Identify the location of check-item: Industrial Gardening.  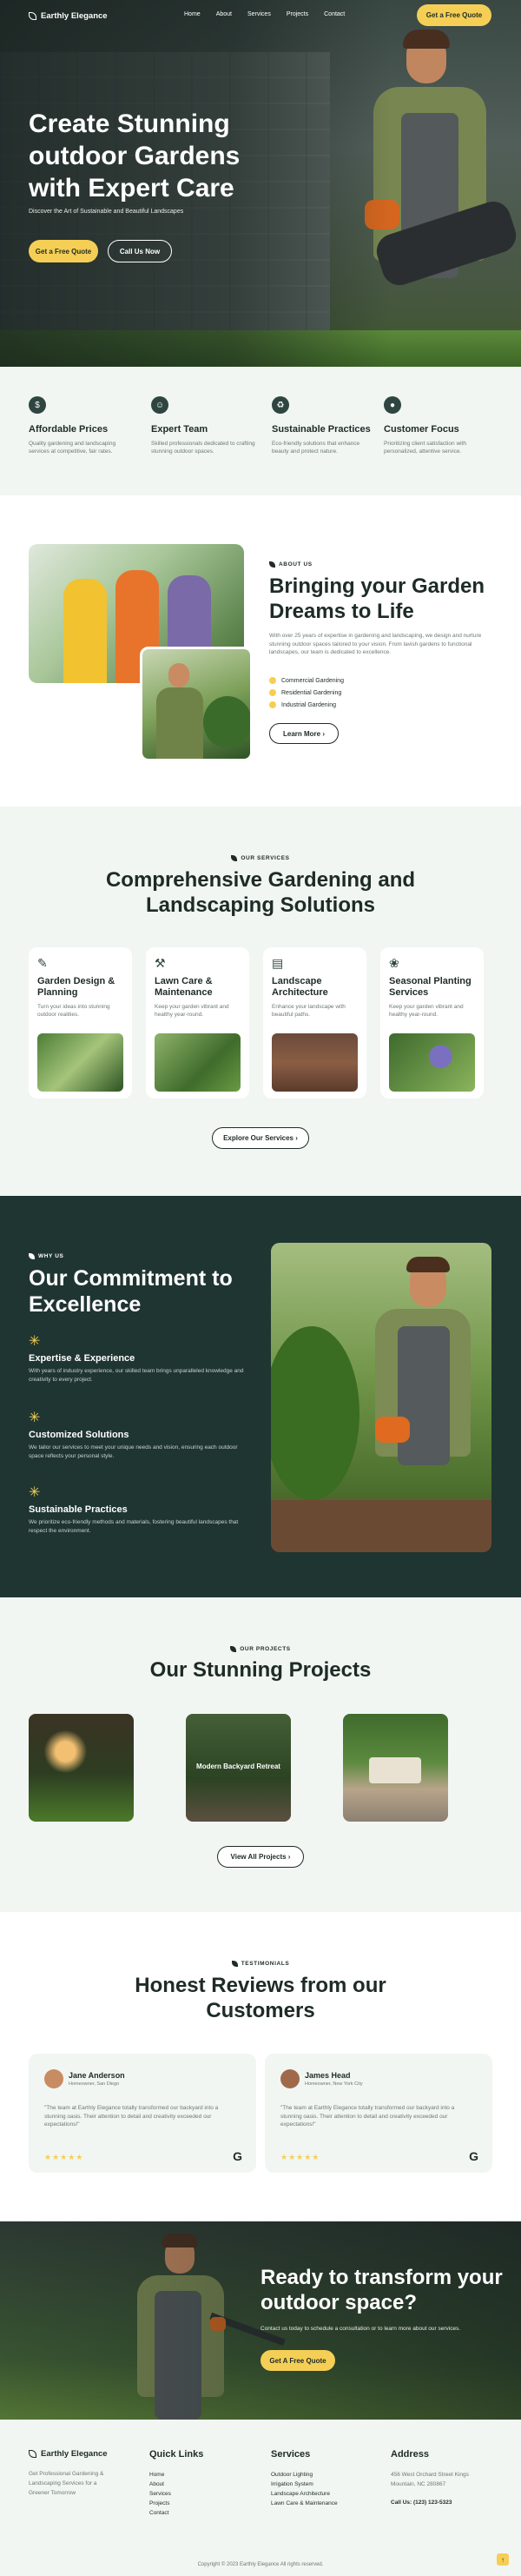
(302, 704).